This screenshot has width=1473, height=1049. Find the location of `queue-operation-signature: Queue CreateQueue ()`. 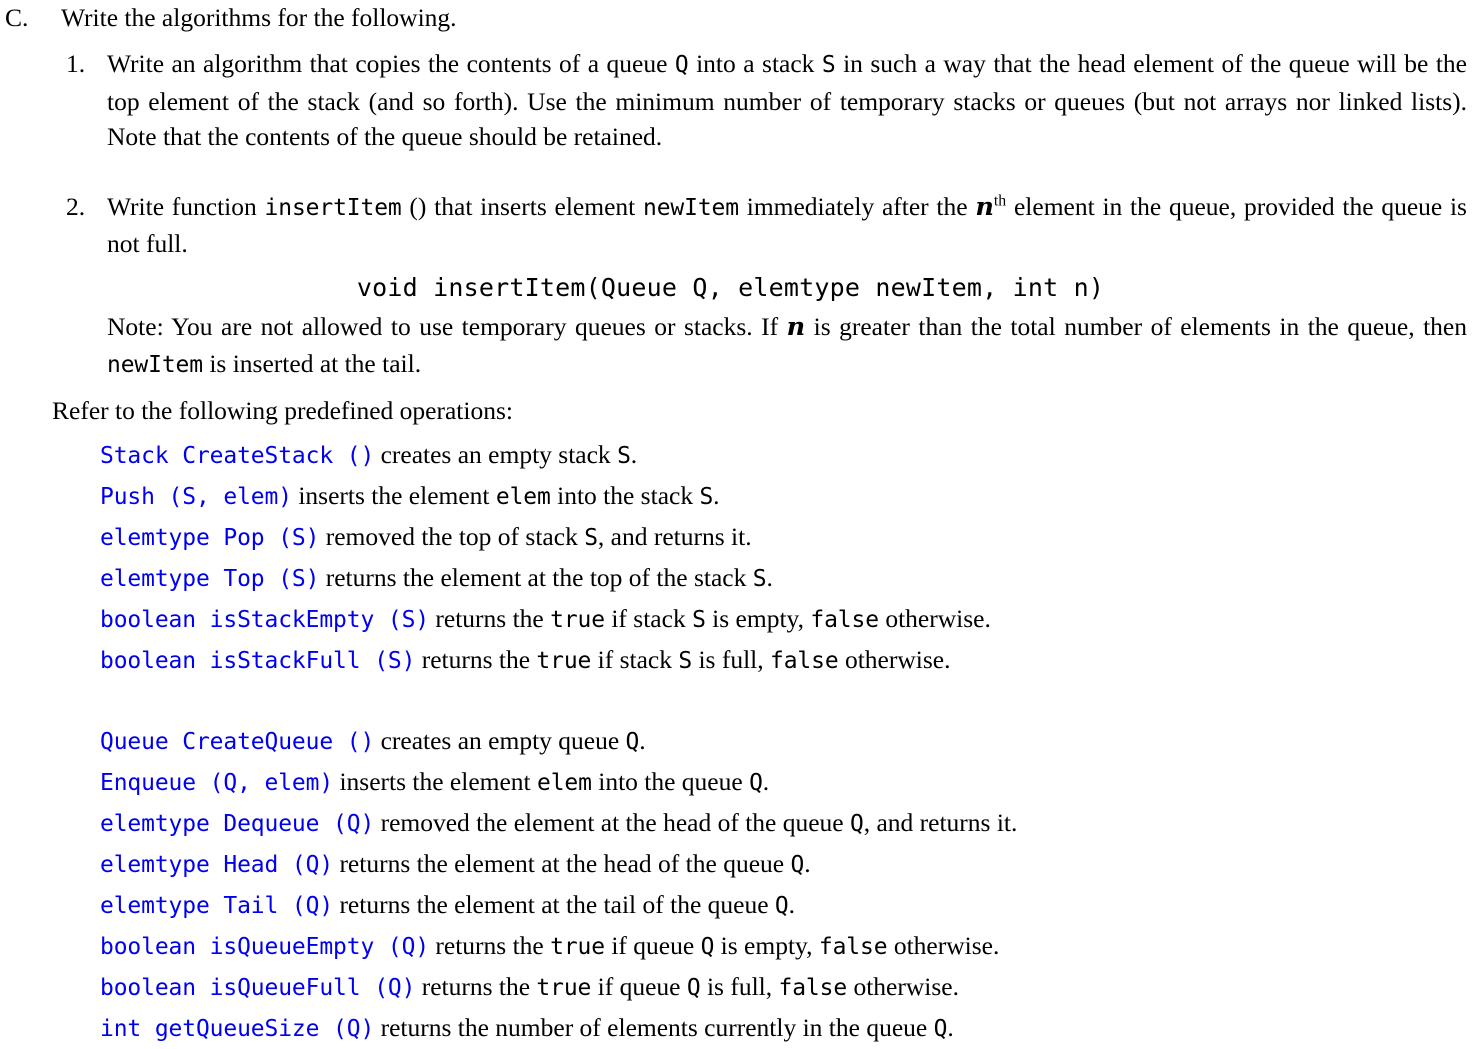

queue-operation-signature: Queue CreateQueue () is located at coordinates (237, 741).